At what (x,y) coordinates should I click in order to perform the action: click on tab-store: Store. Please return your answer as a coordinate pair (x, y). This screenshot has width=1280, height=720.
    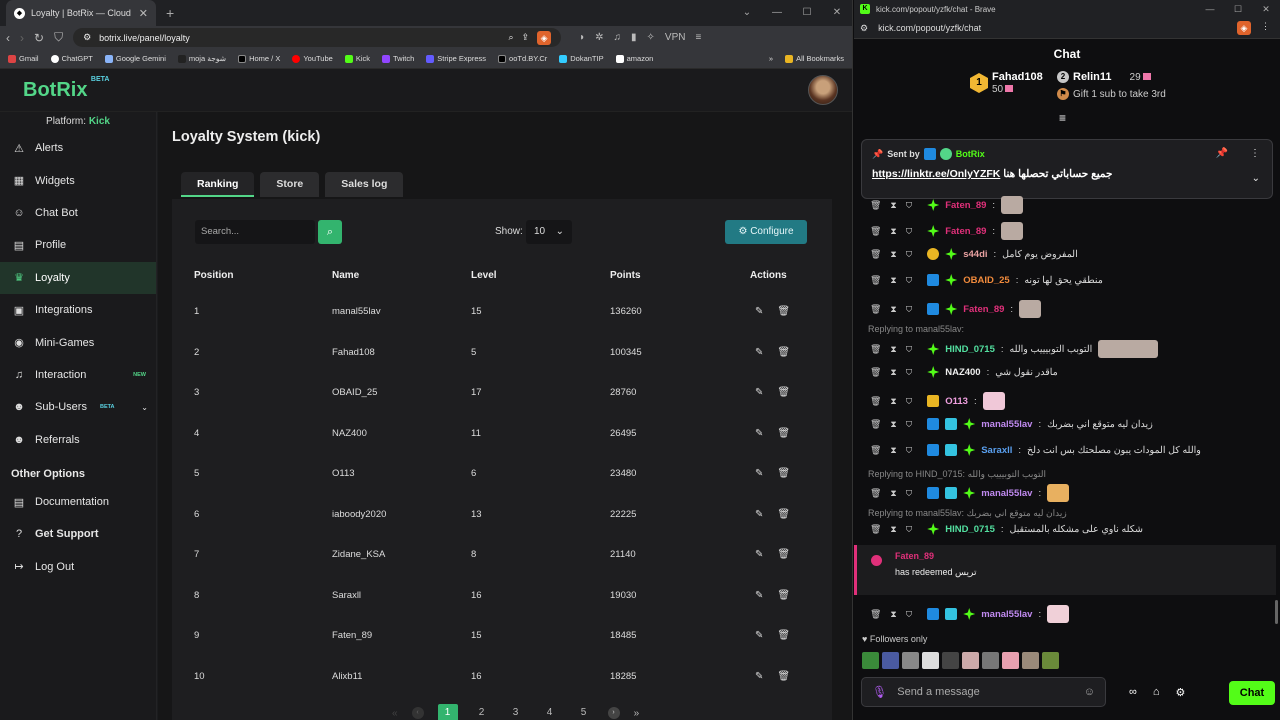
    Looking at the image, I should click on (290, 184).